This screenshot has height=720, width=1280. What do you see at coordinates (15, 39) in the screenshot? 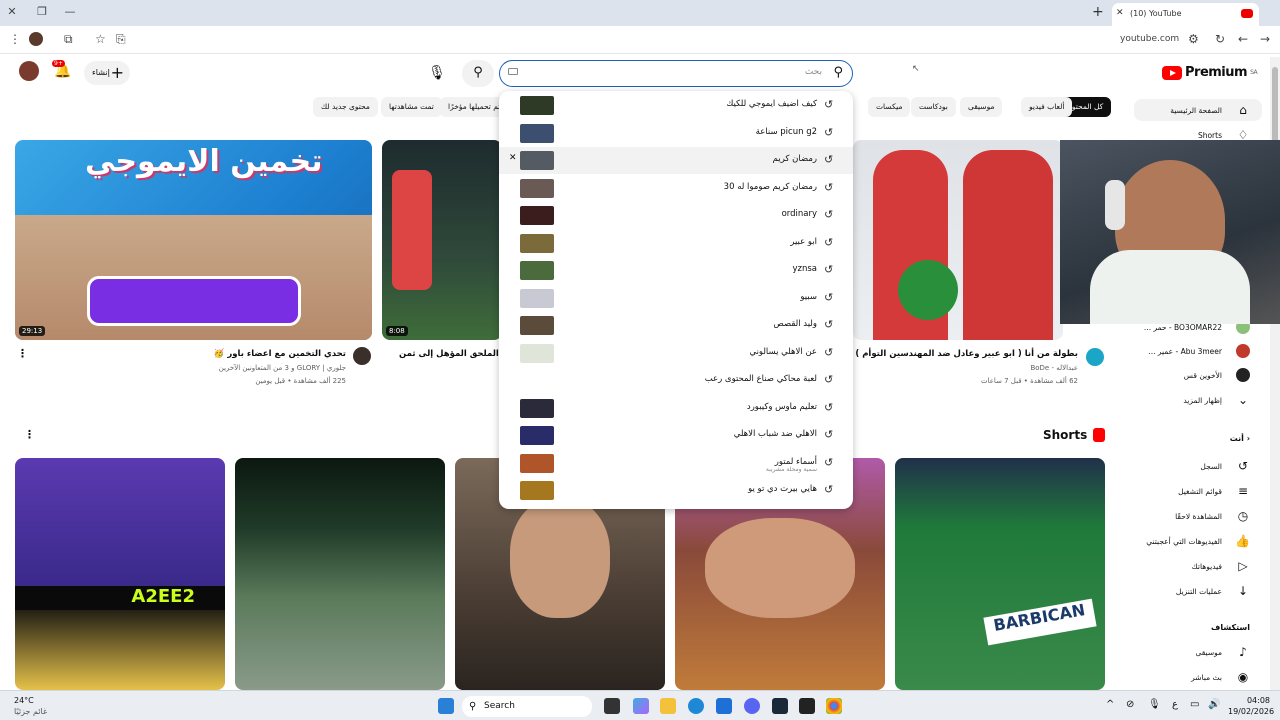
I see `menu-dots-icon: ⋮` at bounding box center [15, 39].